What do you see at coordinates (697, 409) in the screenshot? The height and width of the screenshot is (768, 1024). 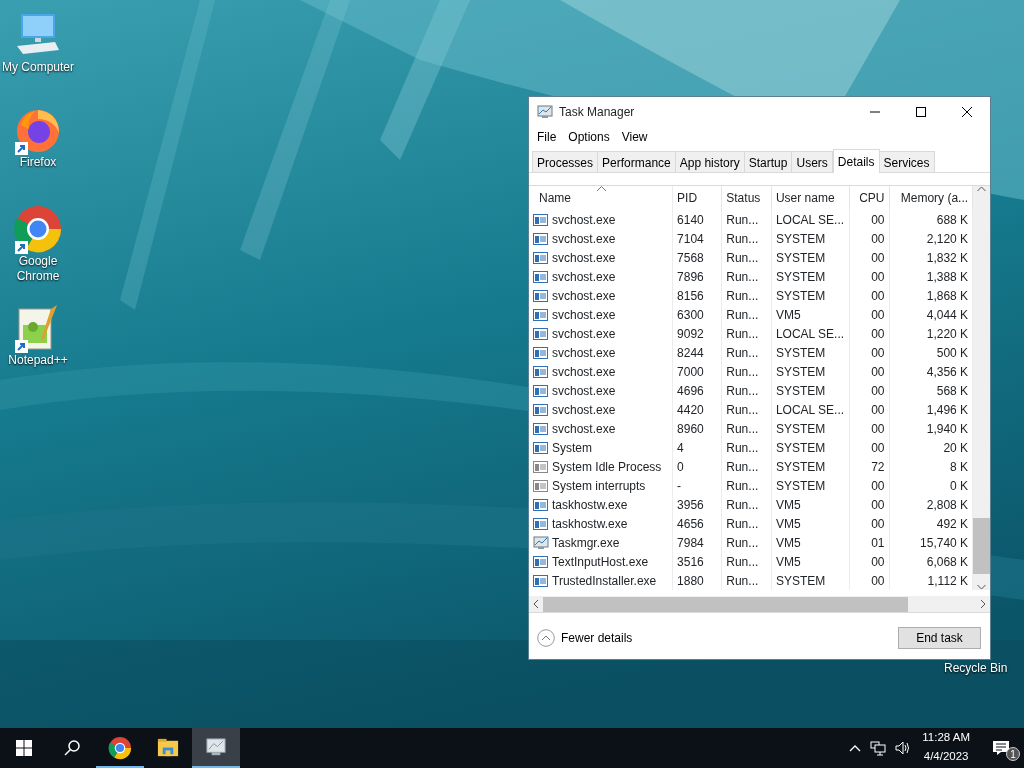 I see `table-cell: 4420` at bounding box center [697, 409].